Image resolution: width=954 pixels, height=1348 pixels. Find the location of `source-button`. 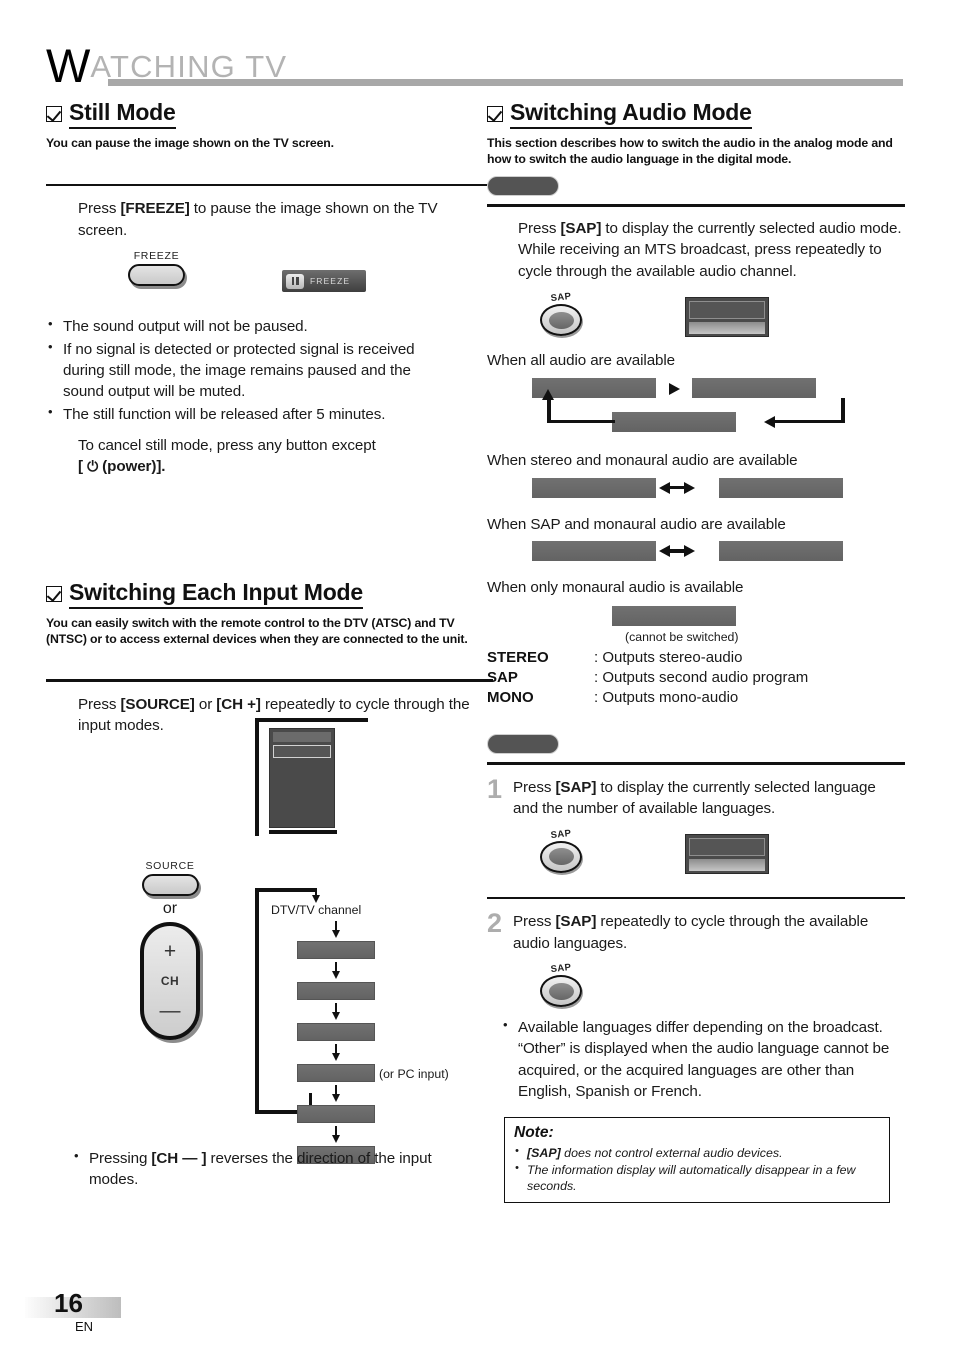

source-button is located at coordinates (170, 885).